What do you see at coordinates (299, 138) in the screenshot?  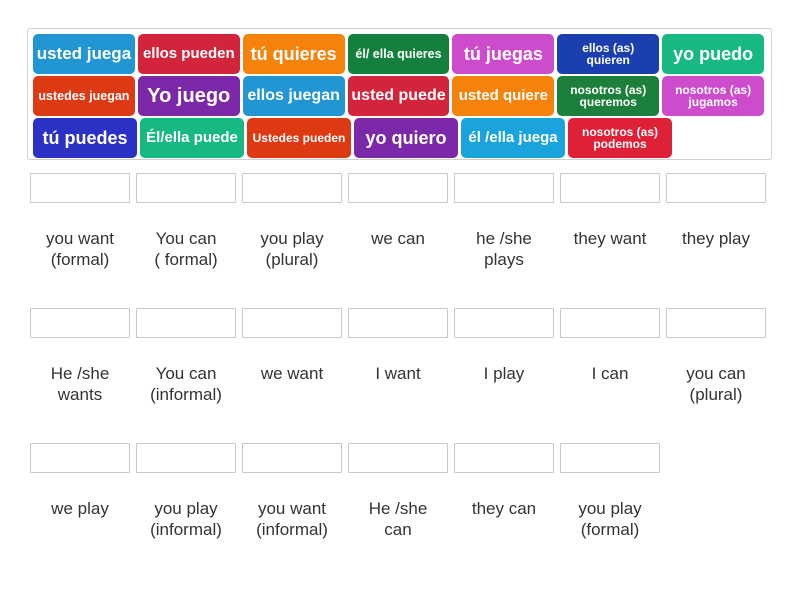 I see `word-tile: Ustedes pueden` at bounding box center [299, 138].